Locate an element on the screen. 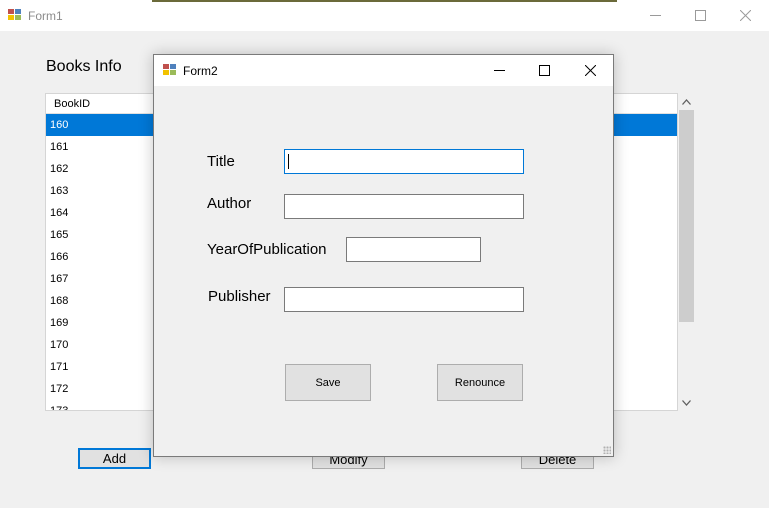 This screenshot has width=769, height=508. grid-scrollbar is located at coordinates (686, 252).